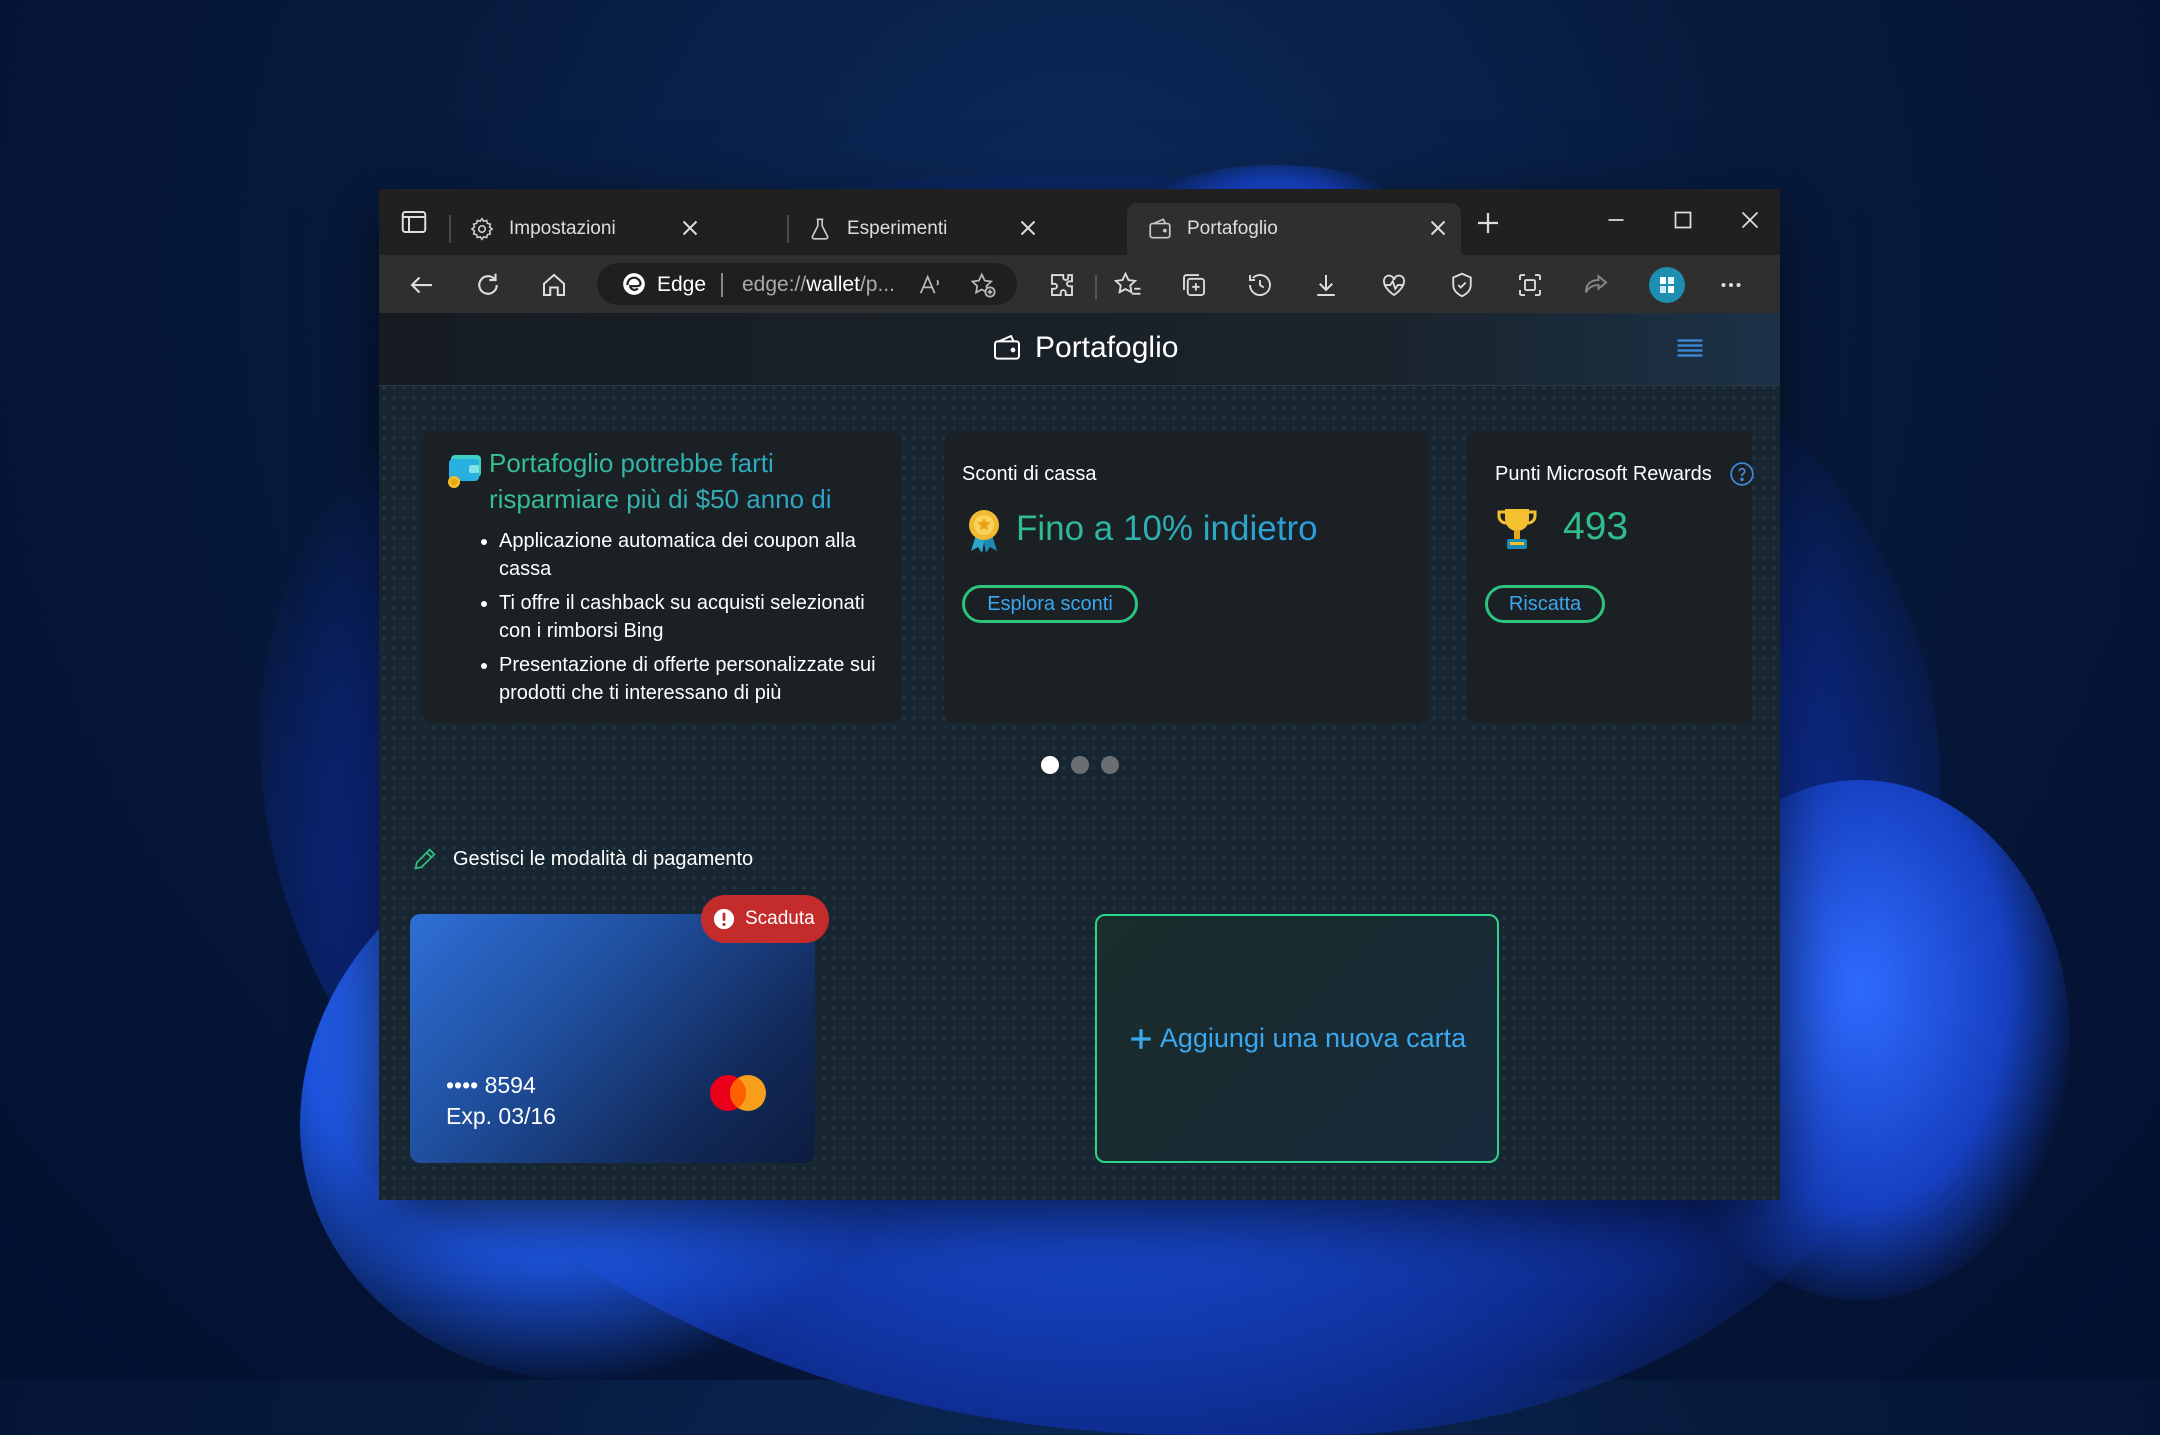  I want to click on rewards-points: 493, so click(1596, 526).